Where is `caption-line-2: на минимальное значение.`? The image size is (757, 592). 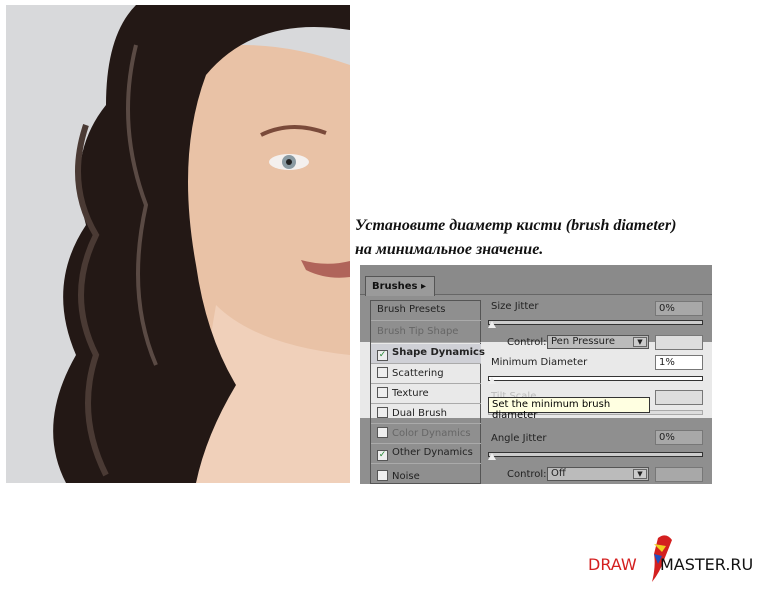 caption-line-2: на минимальное значение. is located at coordinates (449, 249).